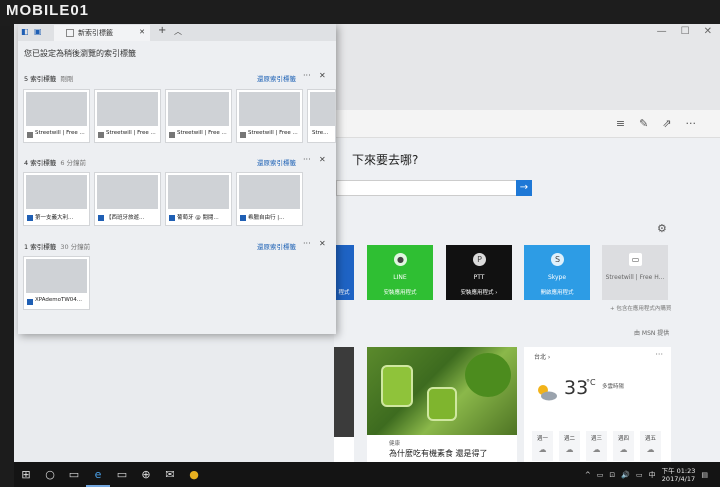 The width and height of the screenshot is (720, 487). Describe the element at coordinates (662, 31) in the screenshot. I see `minimize-button: —` at that location.